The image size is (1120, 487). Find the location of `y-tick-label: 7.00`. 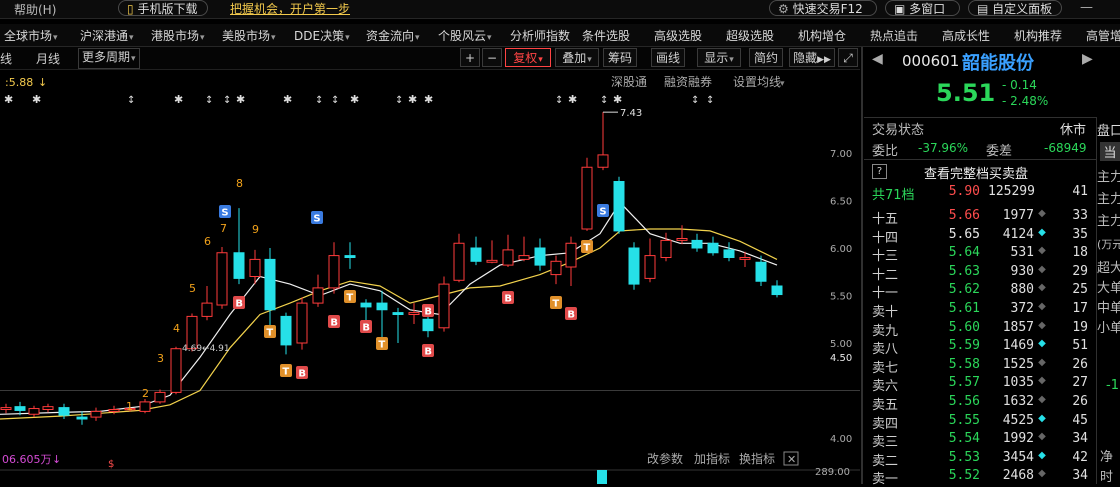

y-tick-label: 7.00 is located at coordinates (841, 154).